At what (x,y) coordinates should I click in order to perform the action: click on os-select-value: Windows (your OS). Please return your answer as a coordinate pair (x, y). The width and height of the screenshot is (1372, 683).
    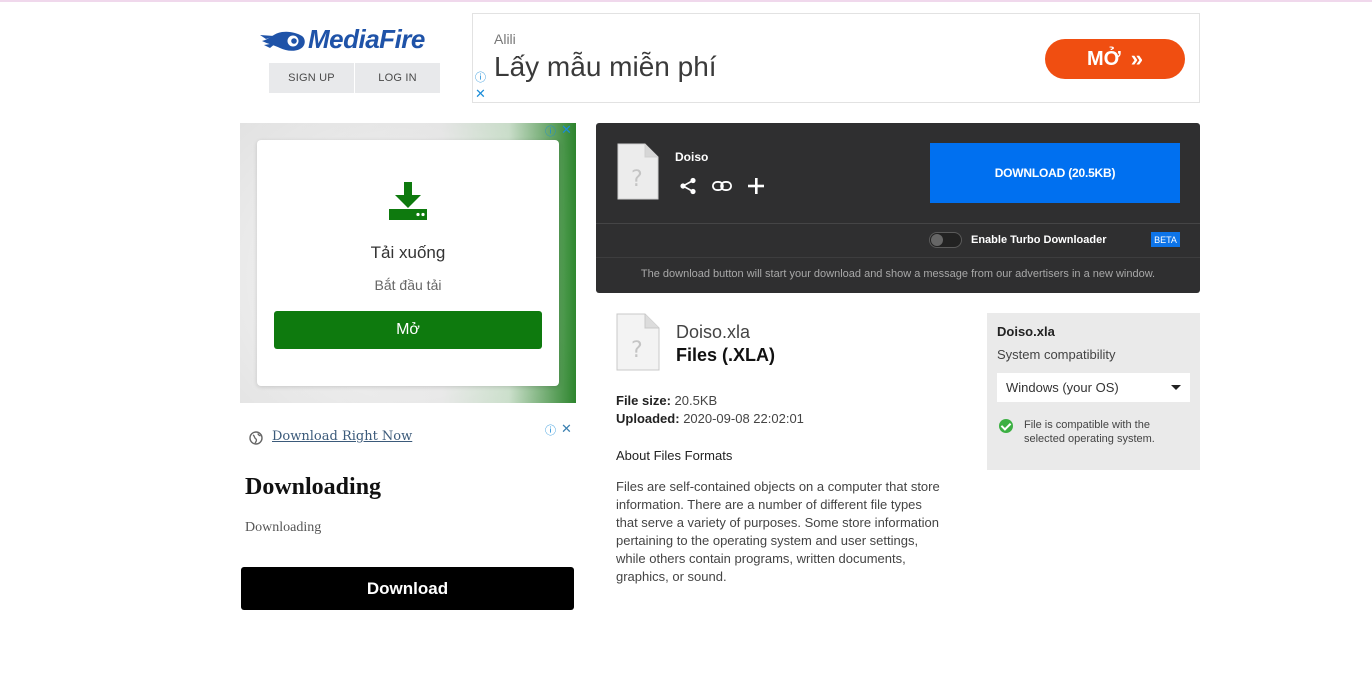
    Looking at the image, I should click on (1062, 387).